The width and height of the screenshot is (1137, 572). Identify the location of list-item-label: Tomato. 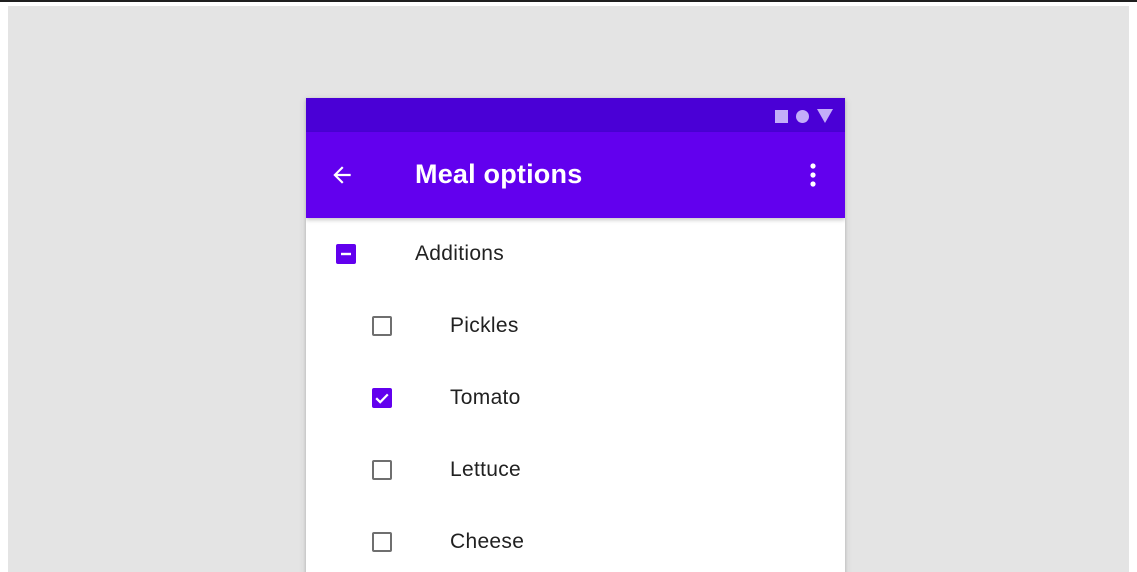
(485, 397).